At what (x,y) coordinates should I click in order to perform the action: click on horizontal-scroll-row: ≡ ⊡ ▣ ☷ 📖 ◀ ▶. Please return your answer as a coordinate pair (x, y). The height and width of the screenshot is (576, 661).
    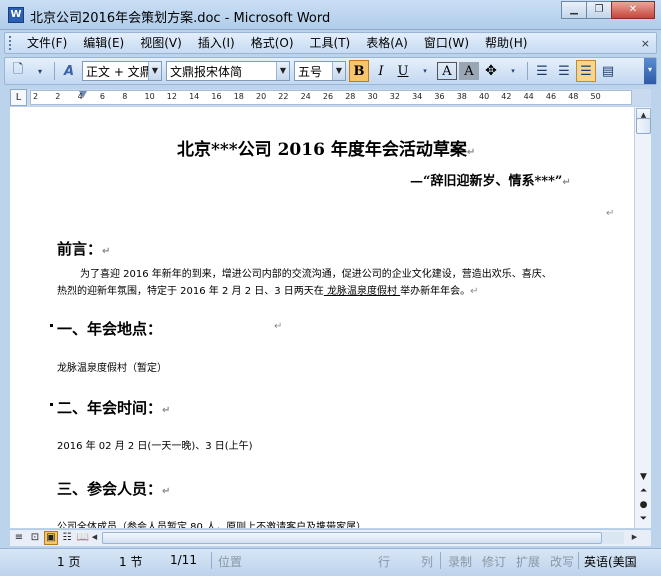
    Looking at the image, I should click on (330, 537).